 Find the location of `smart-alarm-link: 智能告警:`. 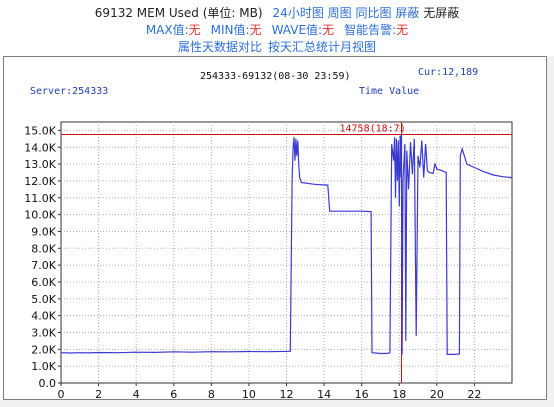

smart-alarm-link: 智能告警: is located at coordinates (370, 30).